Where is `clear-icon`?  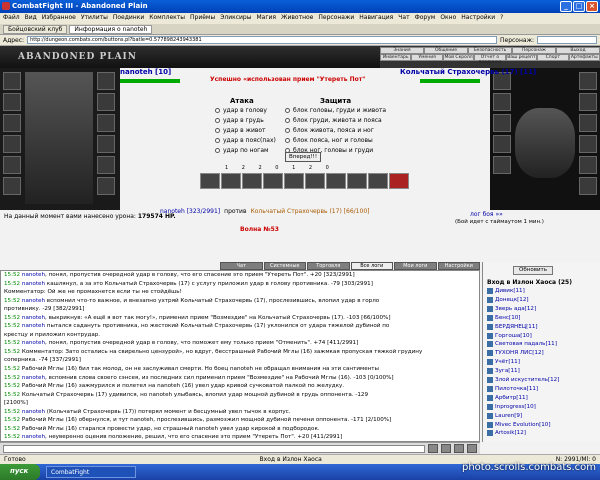 clear-icon is located at coordinates (459, 448).